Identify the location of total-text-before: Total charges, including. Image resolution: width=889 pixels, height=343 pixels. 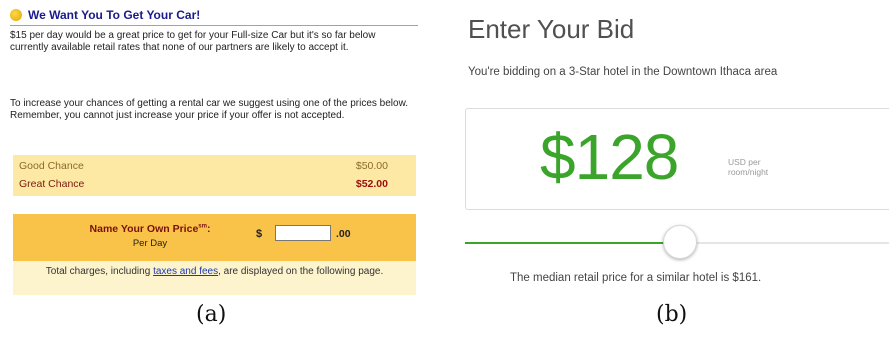
(99, 271).